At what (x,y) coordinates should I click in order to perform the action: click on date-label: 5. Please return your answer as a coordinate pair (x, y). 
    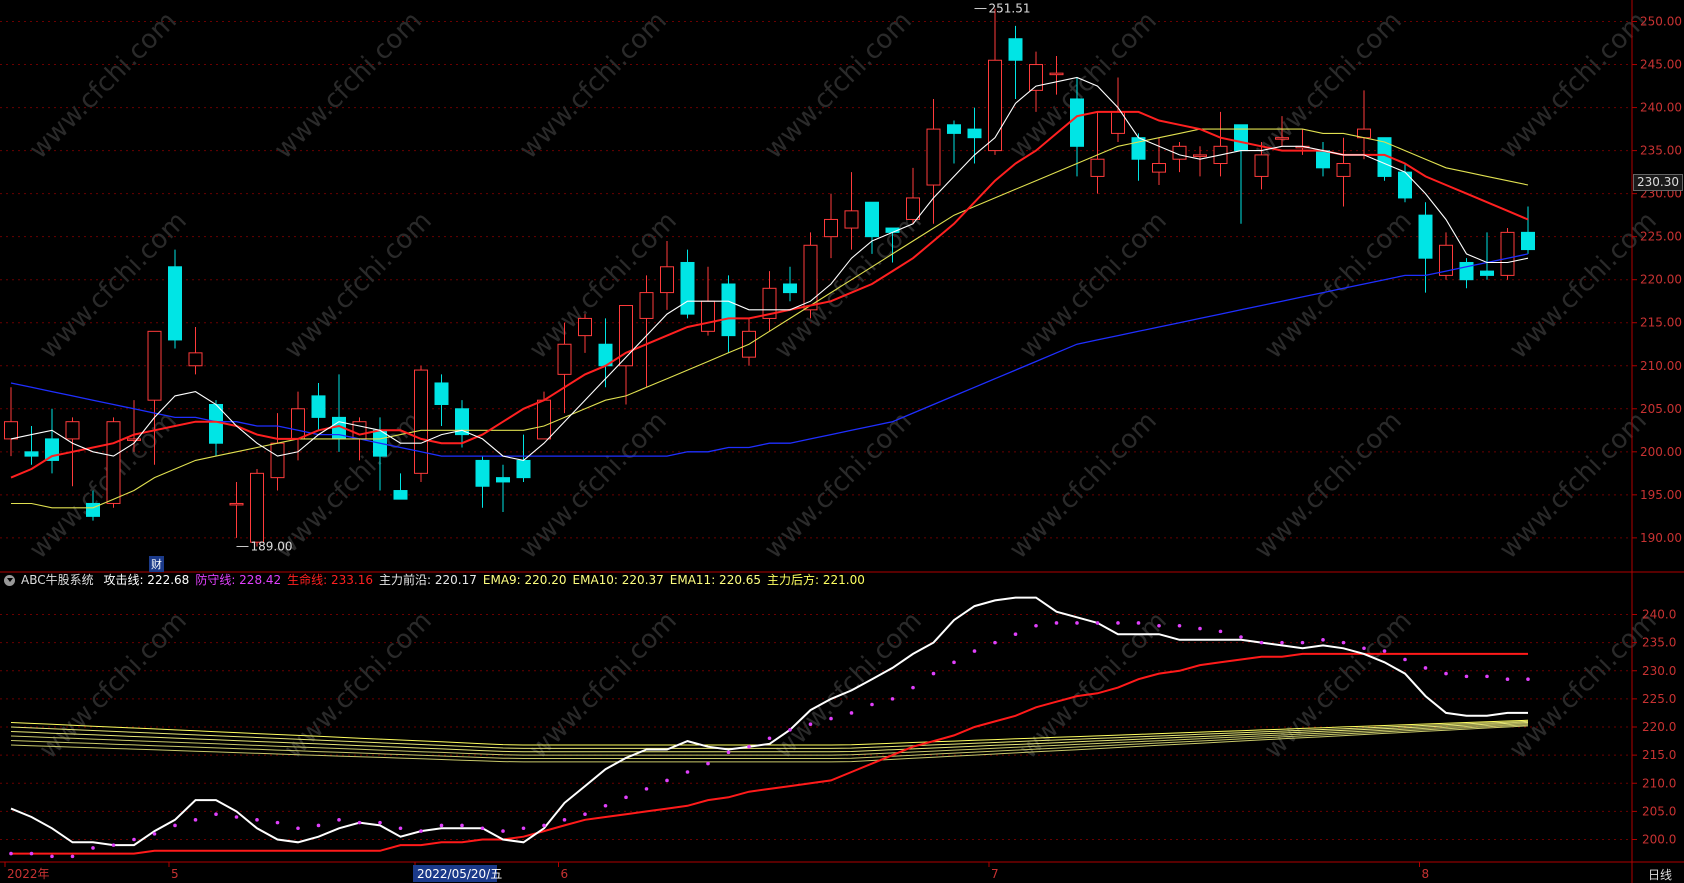
    Looking at the image, I should click on (175, 874).